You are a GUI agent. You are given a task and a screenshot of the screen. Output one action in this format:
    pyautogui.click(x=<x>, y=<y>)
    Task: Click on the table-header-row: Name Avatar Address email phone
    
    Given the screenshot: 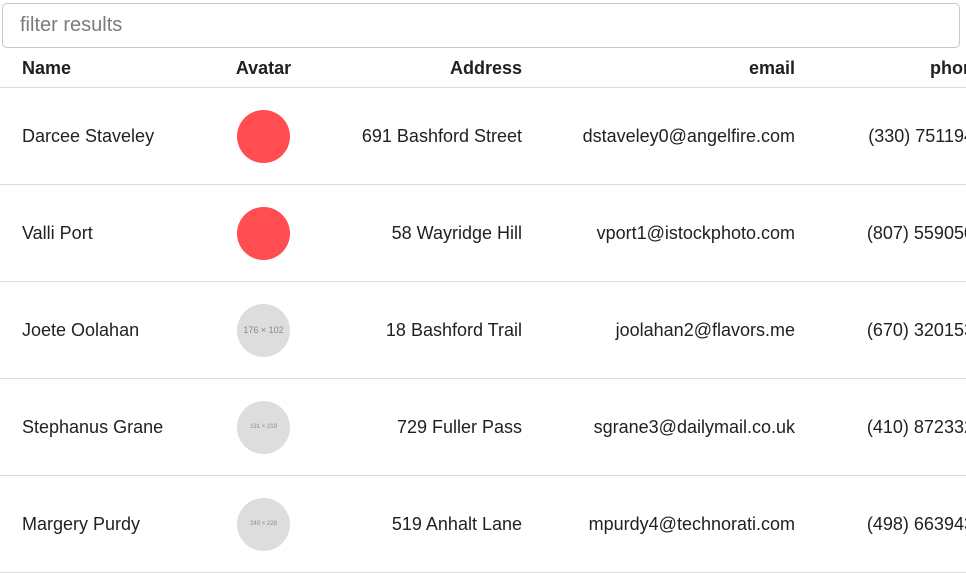 What is the action you would take?
    pyautogui.click(x=483, y=69)
    